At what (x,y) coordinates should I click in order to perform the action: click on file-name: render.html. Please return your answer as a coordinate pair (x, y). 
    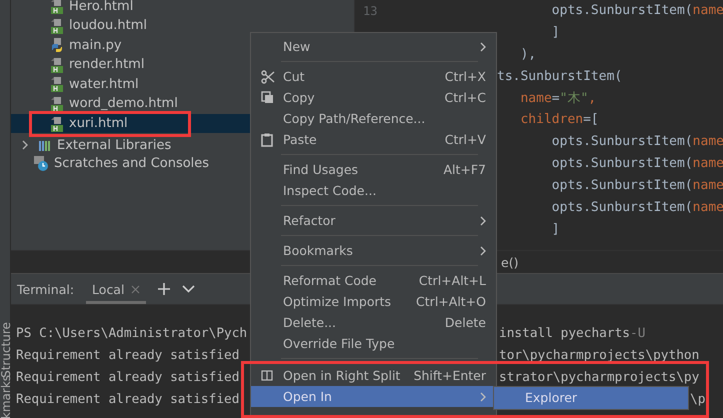
    Looking at the image, I should click on (106, 64).